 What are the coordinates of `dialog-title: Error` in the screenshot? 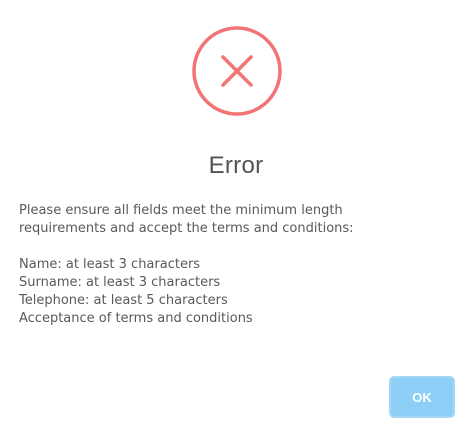 It's located at (236, 165).